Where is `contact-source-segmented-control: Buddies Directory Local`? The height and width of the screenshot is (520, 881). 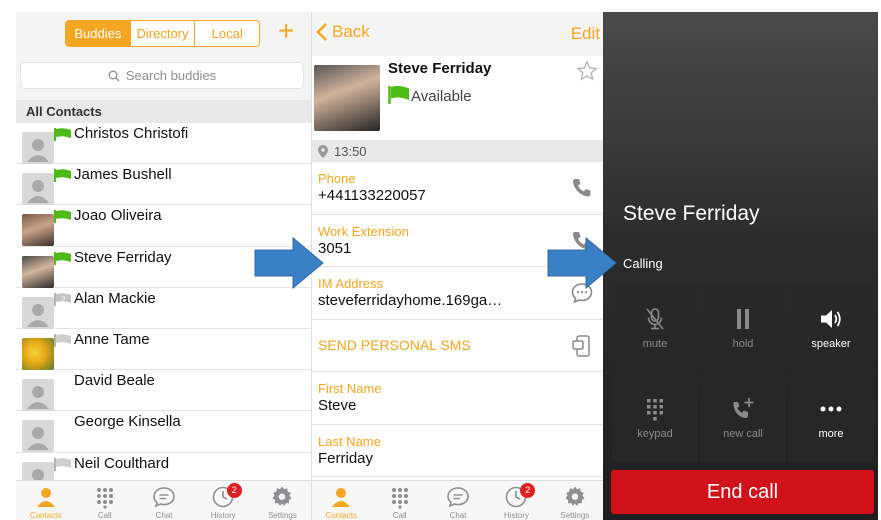
contact-source-segmented-control: Buddies Directory Local is located at coordinates (162, 33).